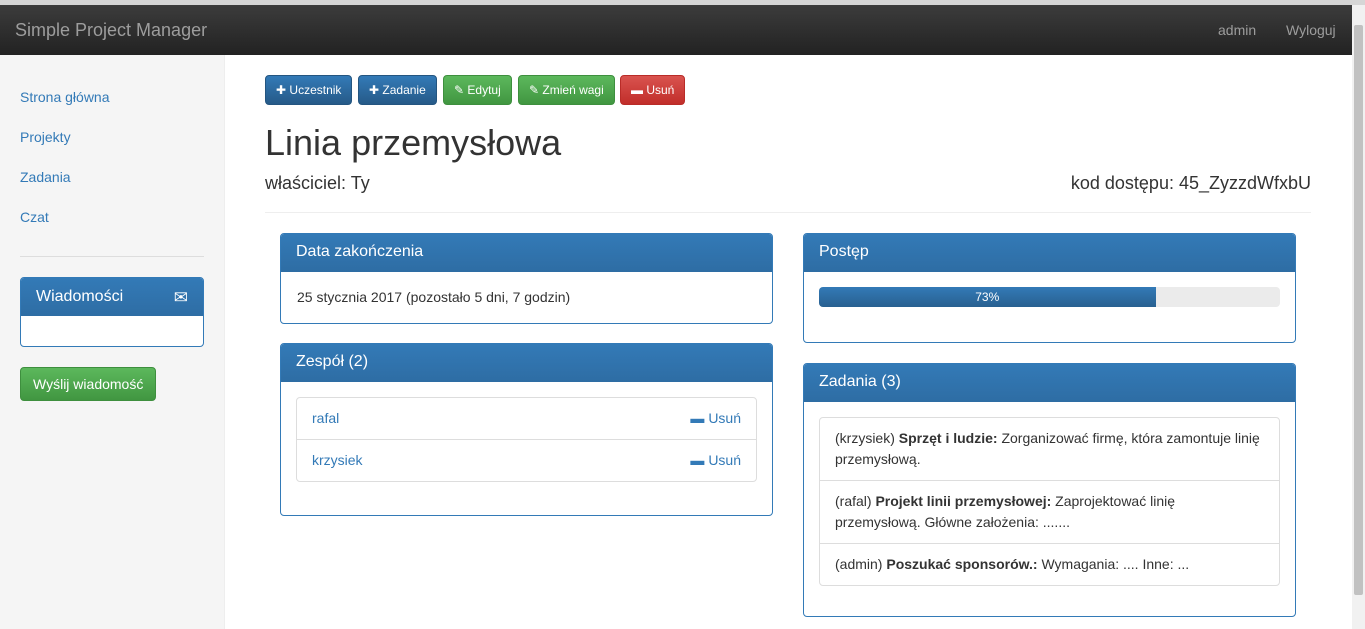  What do you see at coordinates (325, 418) in the screenshot?
I see `member-link: rafal` at bounding box center [325, 418].